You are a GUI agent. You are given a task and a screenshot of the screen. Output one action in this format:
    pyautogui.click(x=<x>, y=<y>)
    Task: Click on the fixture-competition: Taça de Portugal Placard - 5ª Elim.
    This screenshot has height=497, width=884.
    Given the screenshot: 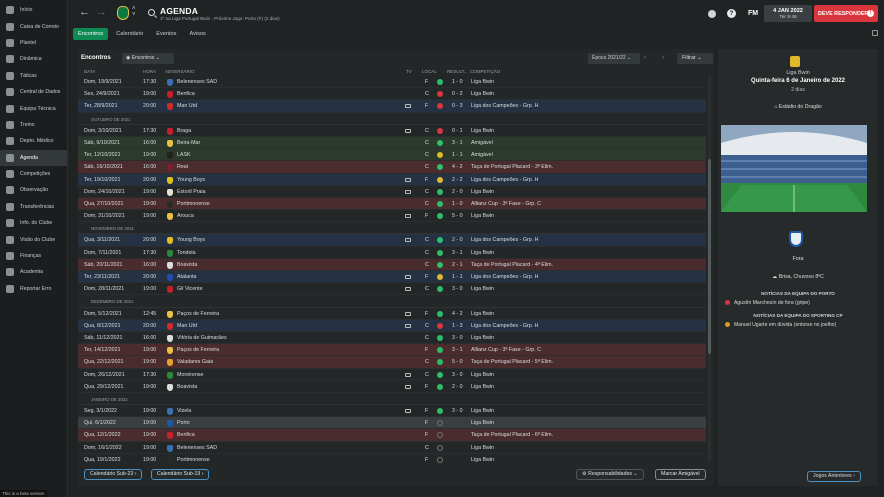 What is the action you would take?
    pyautogui.click(x=512, y=362)
    